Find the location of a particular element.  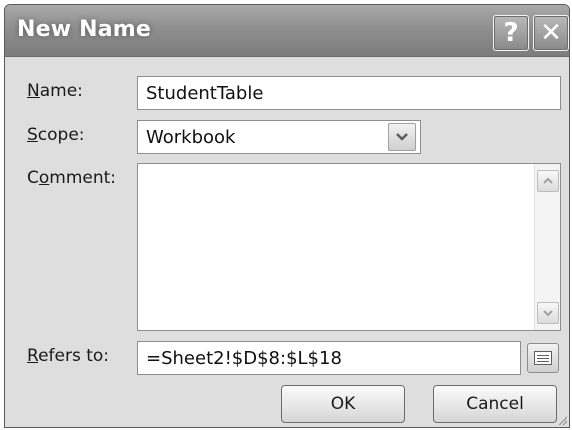

refers-to-input: =Sheet2!$D$8:$L$18 is located at coordinates (329, 358).